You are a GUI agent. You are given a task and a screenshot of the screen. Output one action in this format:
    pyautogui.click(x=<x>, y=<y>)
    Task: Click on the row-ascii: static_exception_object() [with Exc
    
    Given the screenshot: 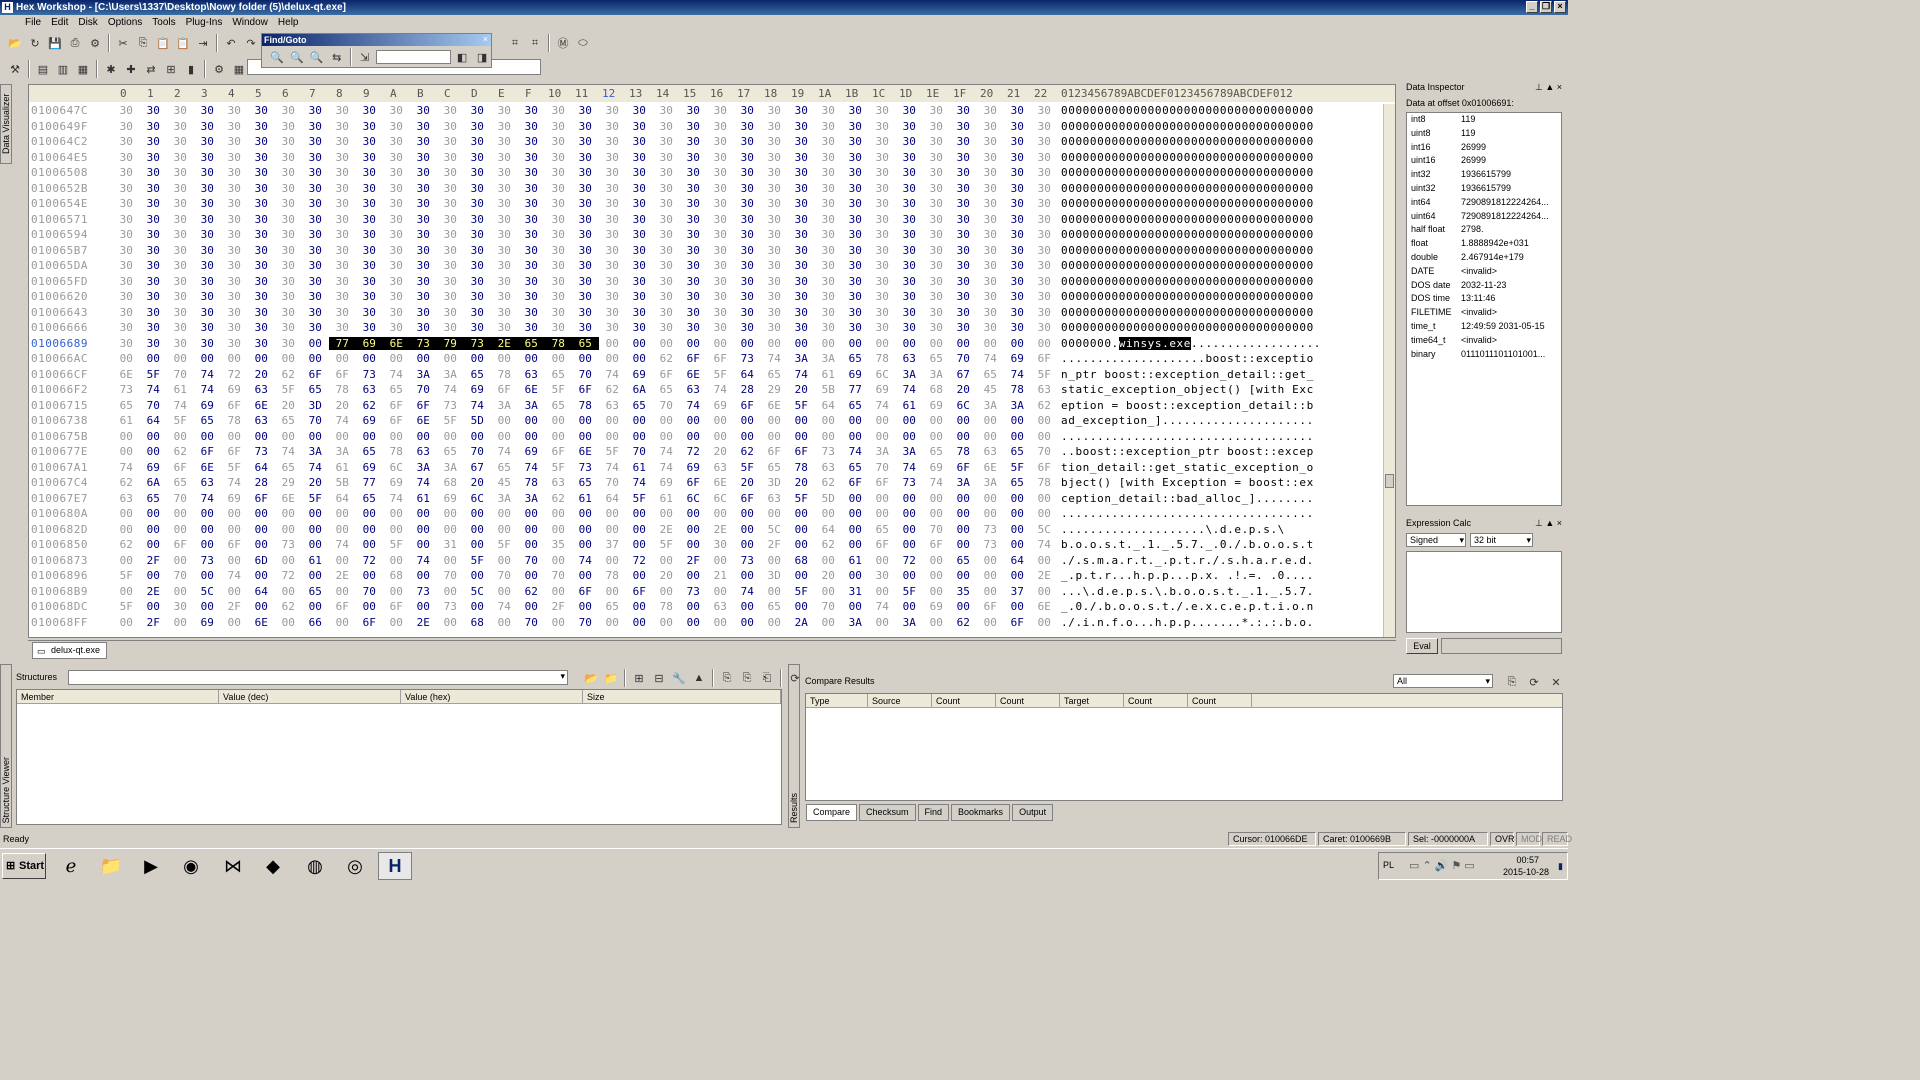 What is the action you would take?
    pyautogui.click(x=1187, y=389)
    